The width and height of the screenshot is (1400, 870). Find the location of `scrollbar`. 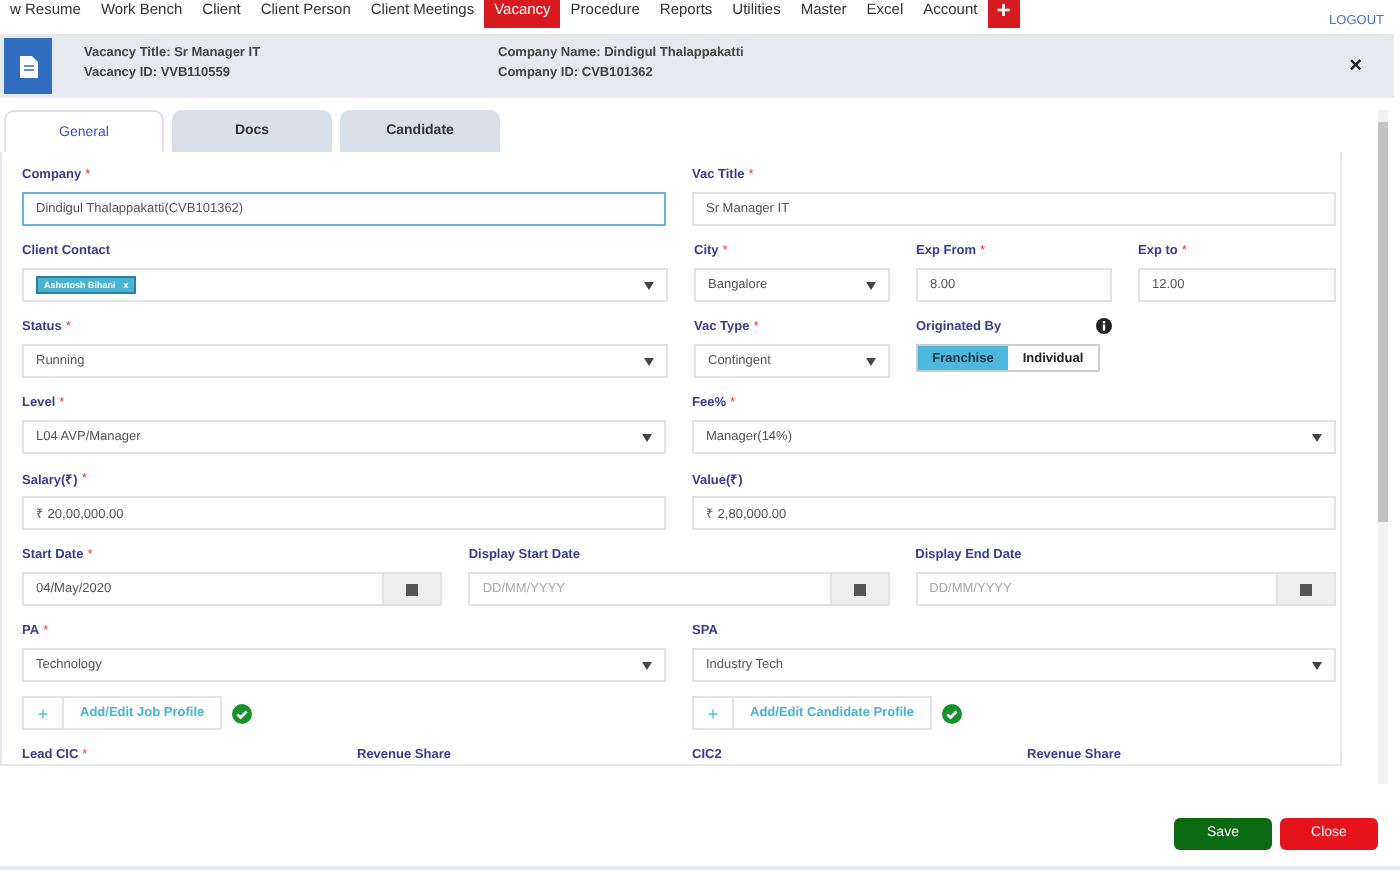

scrollbar is located at coordinates (1383, 447).